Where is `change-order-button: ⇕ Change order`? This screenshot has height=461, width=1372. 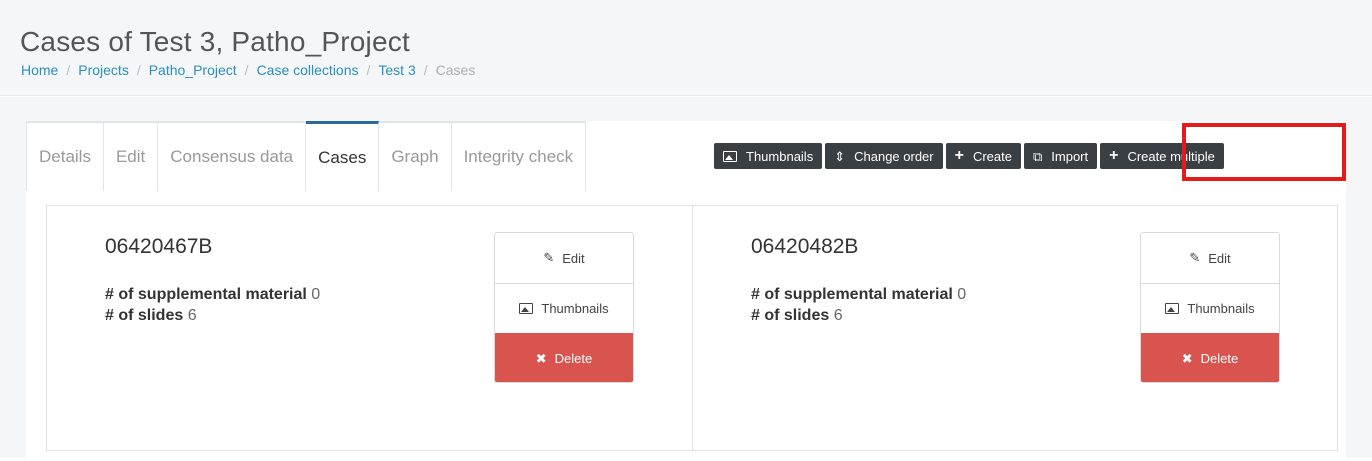
change-order-button: ⇕ Change order is located at coordinates (884, 156).